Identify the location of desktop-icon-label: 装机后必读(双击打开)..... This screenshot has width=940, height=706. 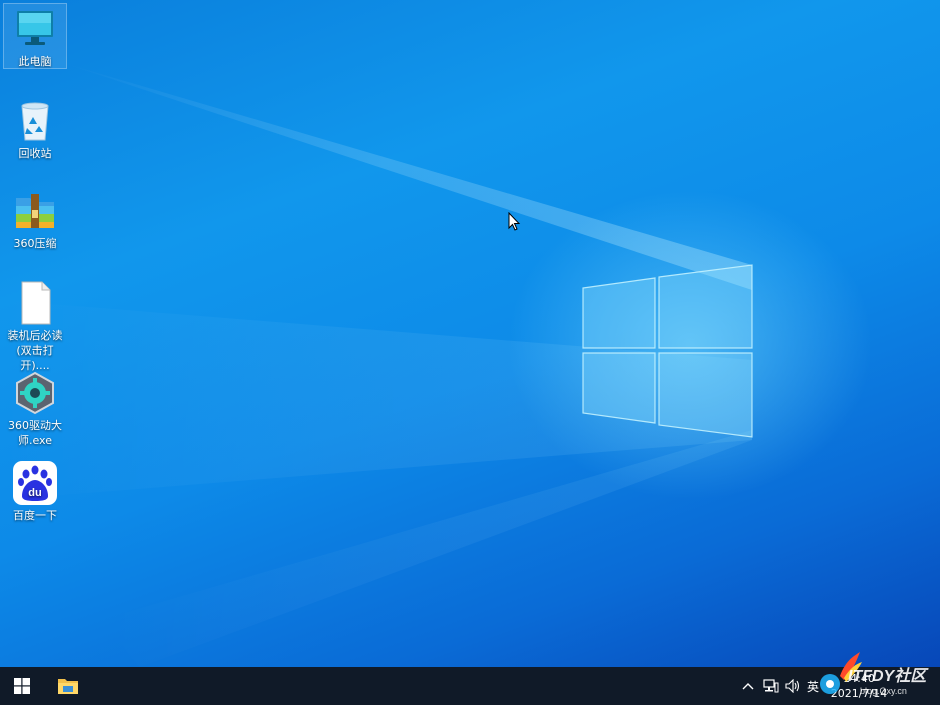
(35, 350).